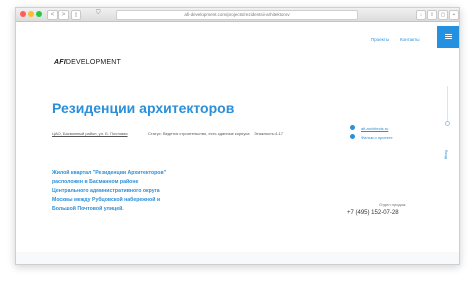 Image resolution: width=472 pixels, height=282 pixels. What do you see at coordinates (409, 39) in the screenshot?
I see `nav-contacts: Контакты` at bounding box center [409, 39].